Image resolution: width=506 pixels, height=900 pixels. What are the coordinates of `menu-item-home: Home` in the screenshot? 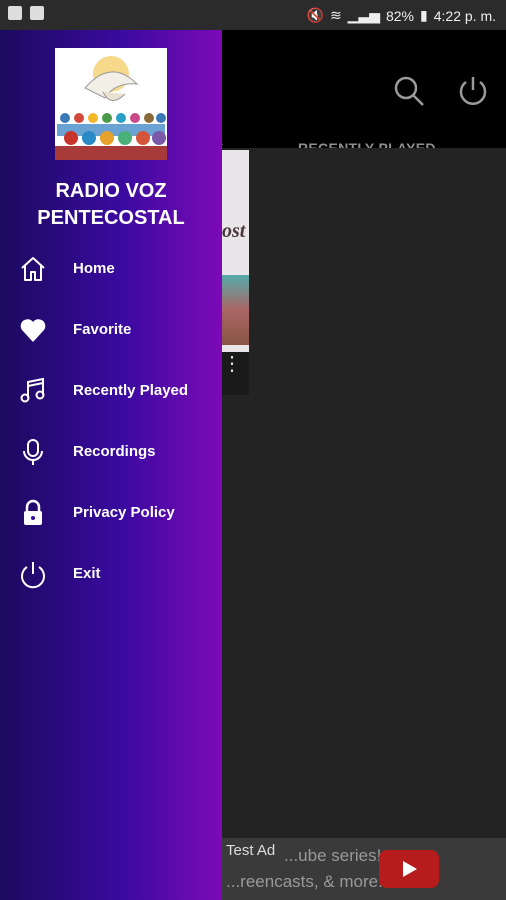 It's located at (111, 268).